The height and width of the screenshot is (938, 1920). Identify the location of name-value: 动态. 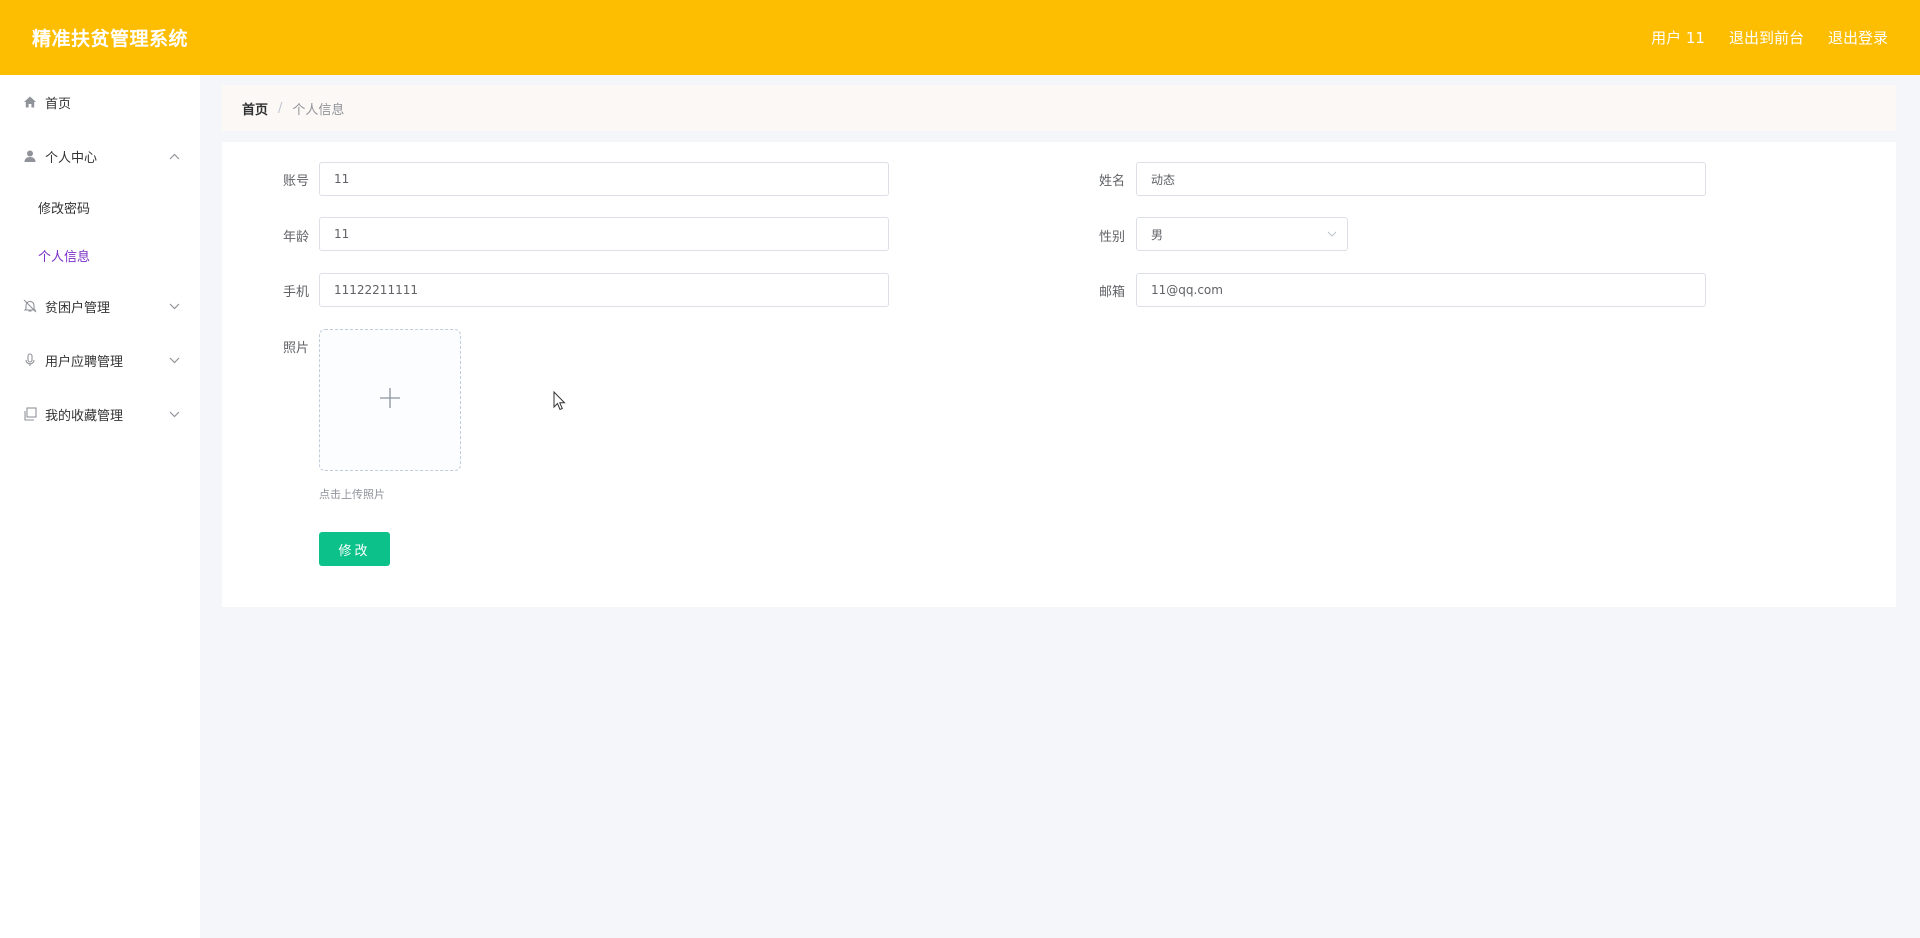
(1163, 179).